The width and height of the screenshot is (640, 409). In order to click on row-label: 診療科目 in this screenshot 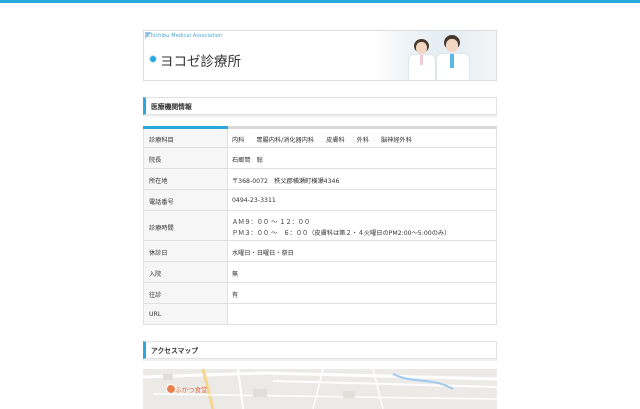, I will do `click(161, 140)`.